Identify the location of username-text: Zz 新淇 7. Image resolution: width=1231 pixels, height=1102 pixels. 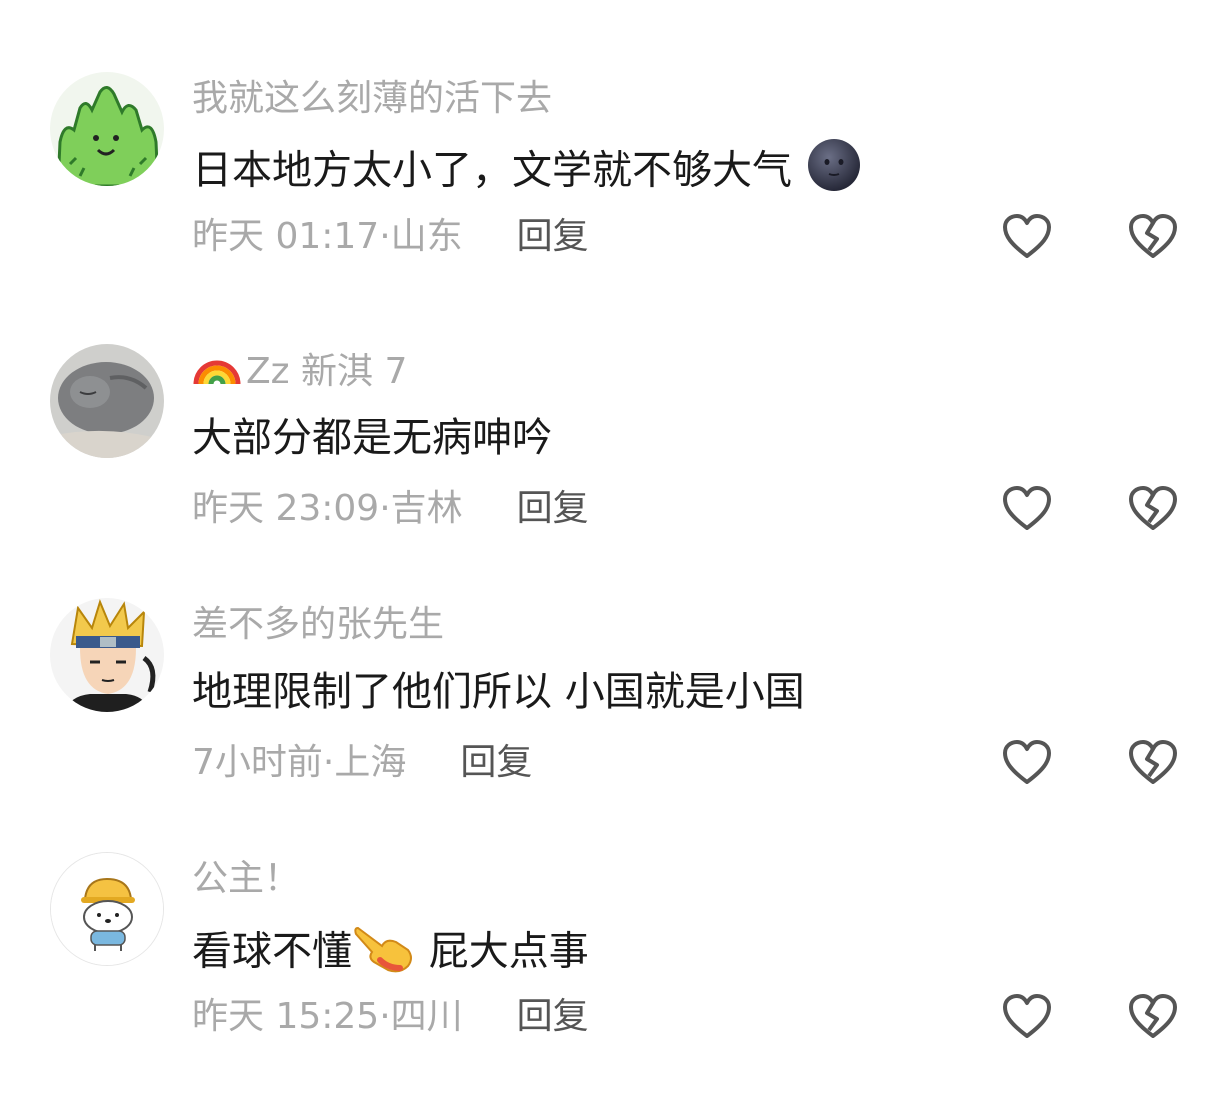
(327, 371).